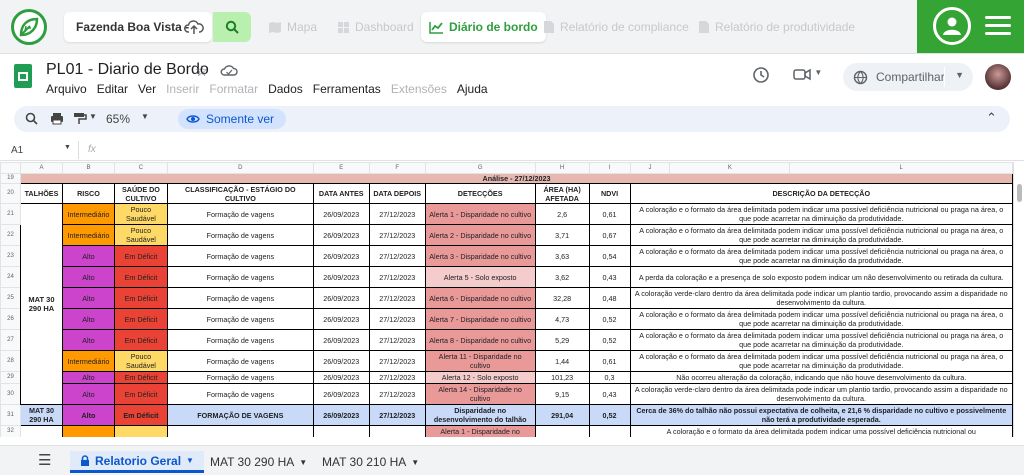  I want to click on risk-cell, so click(88, 431).